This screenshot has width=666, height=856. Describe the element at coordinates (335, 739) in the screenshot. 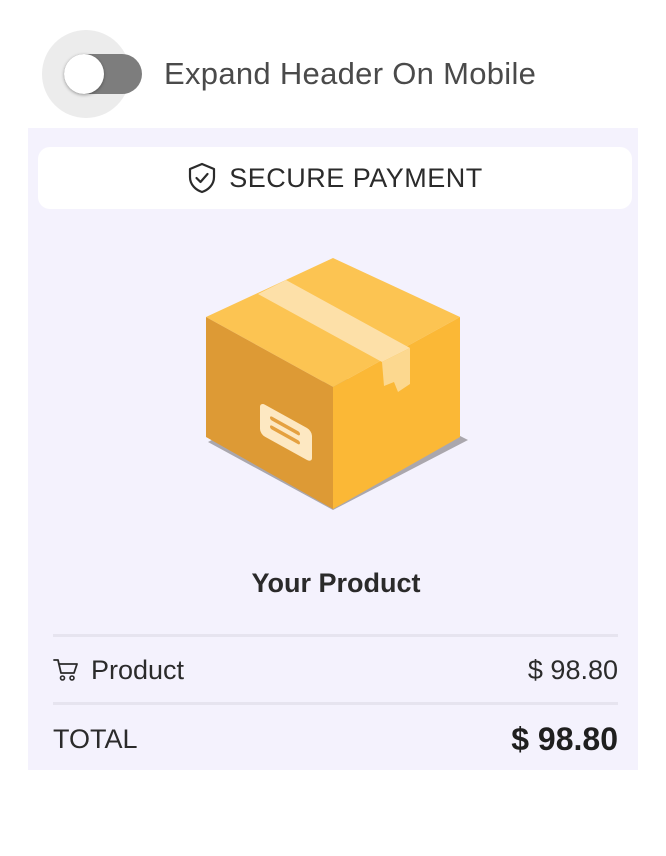

I see `total-row: TOTAL $ 98.80` at that location.